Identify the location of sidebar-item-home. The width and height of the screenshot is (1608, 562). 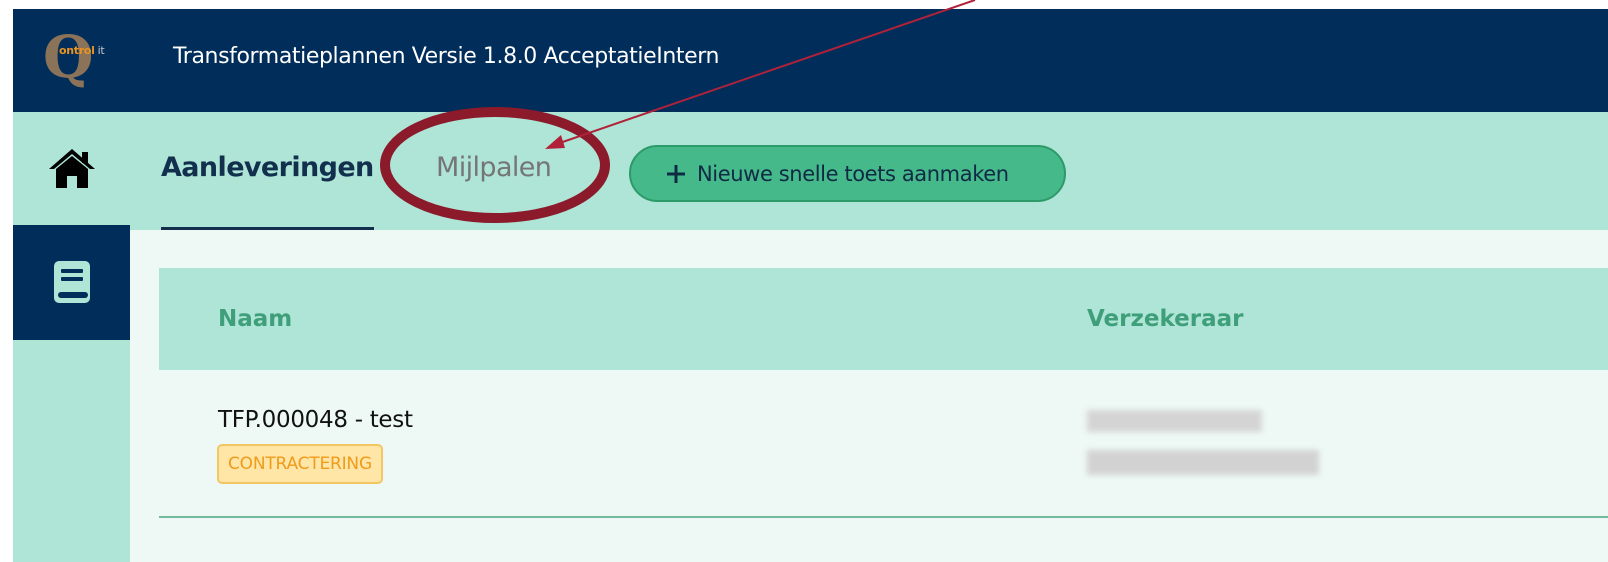
(71, 168).